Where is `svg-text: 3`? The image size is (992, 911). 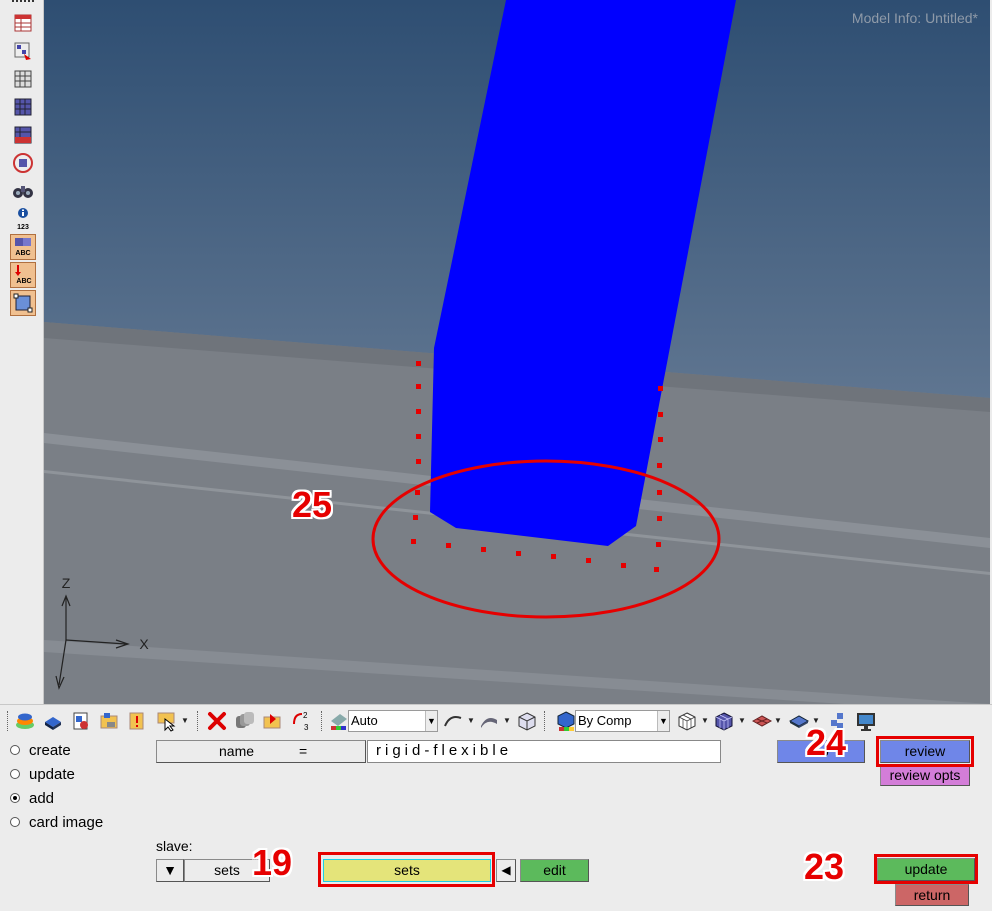 svg-text: 3 is located at coordinates (306, 727).